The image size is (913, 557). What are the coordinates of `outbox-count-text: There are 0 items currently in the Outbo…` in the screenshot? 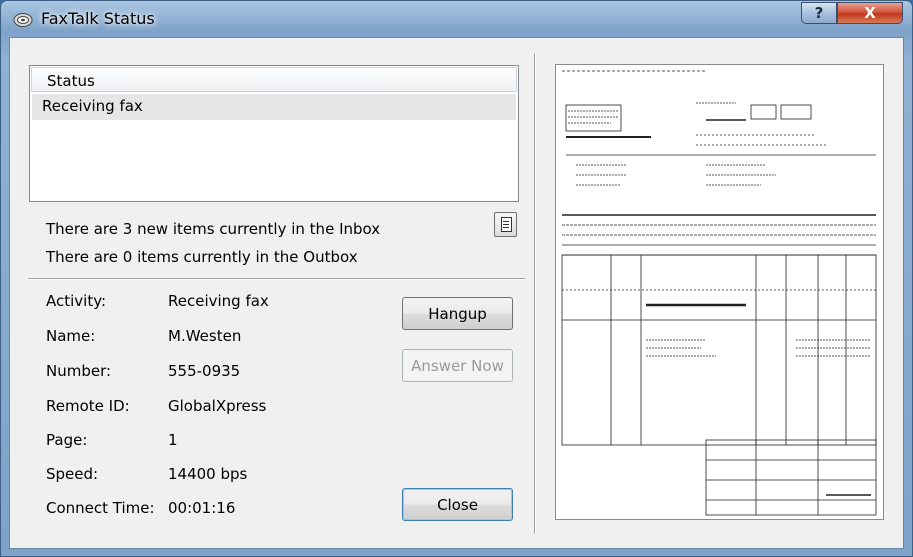 It's located at (202, 257).